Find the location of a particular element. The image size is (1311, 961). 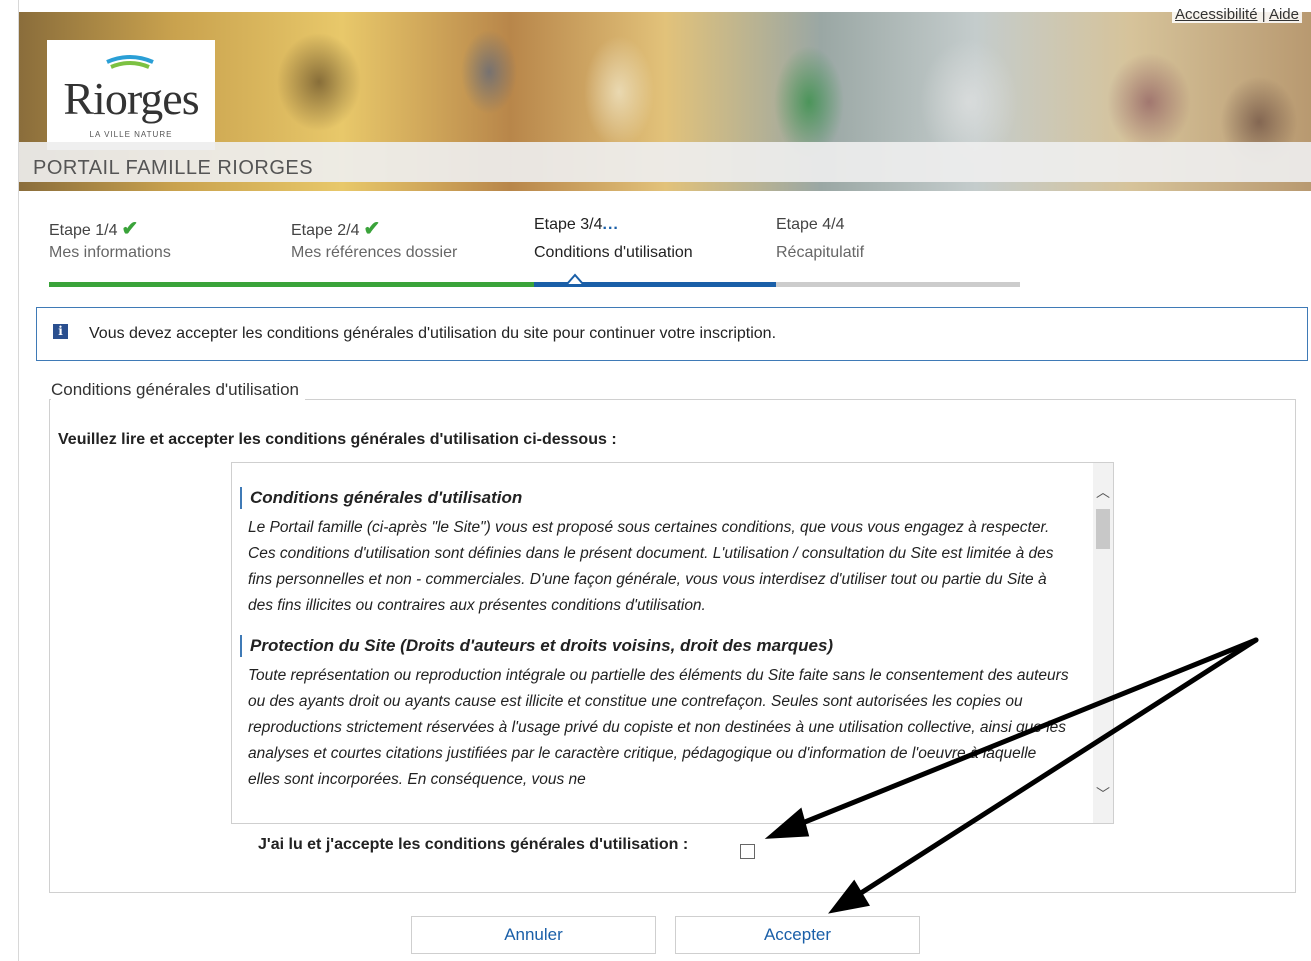

step-1-label: Mes informations is located at coordinates (110, 252).